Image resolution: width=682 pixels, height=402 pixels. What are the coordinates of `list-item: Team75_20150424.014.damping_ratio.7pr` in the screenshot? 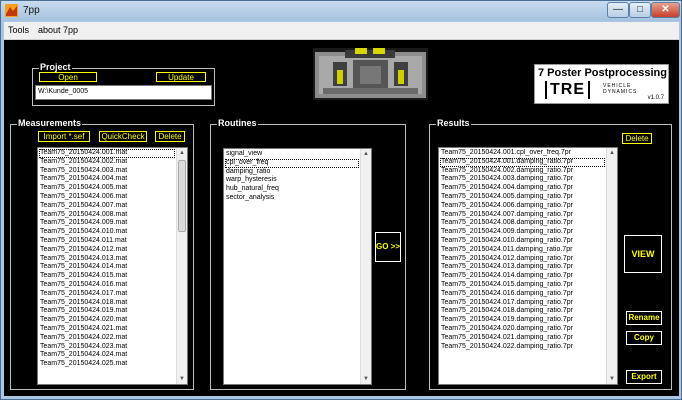 It's located at (522, 276).